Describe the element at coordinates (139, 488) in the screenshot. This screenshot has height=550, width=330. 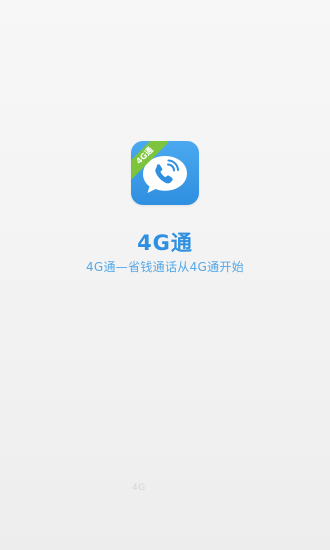
I see `footer-faint-text: 4G` at that location.